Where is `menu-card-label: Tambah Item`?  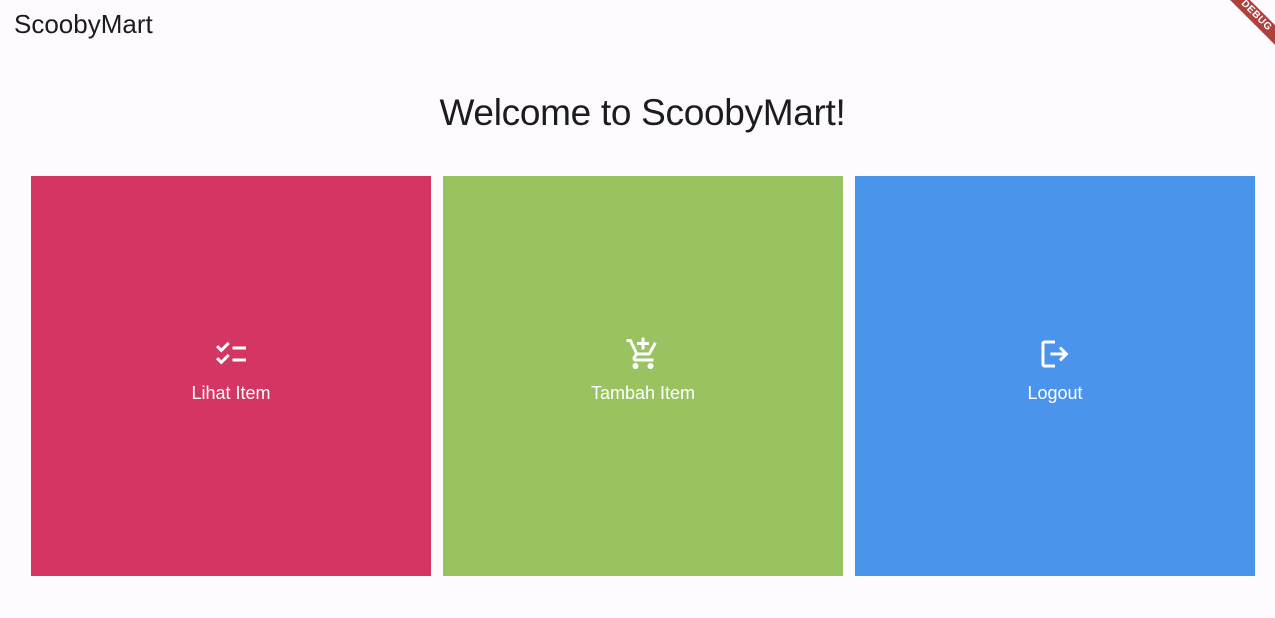 menu-card-label: Tambah Item is located at coordinates (643, 393).